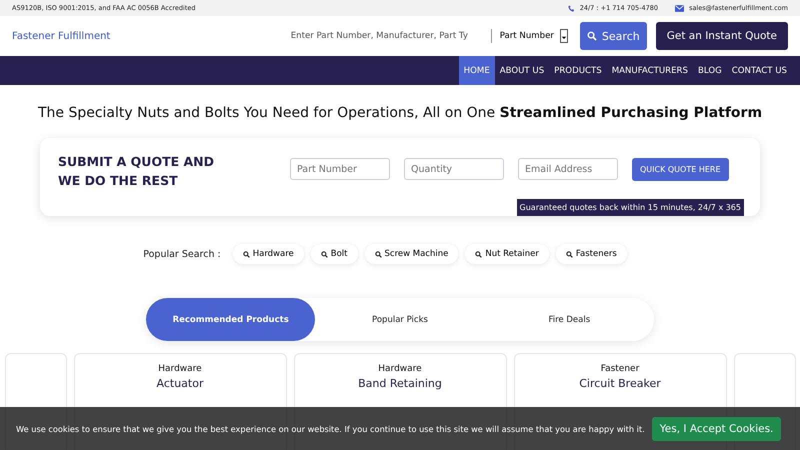  I want to click on product-tab: Fire Deals, so click(569, 319).